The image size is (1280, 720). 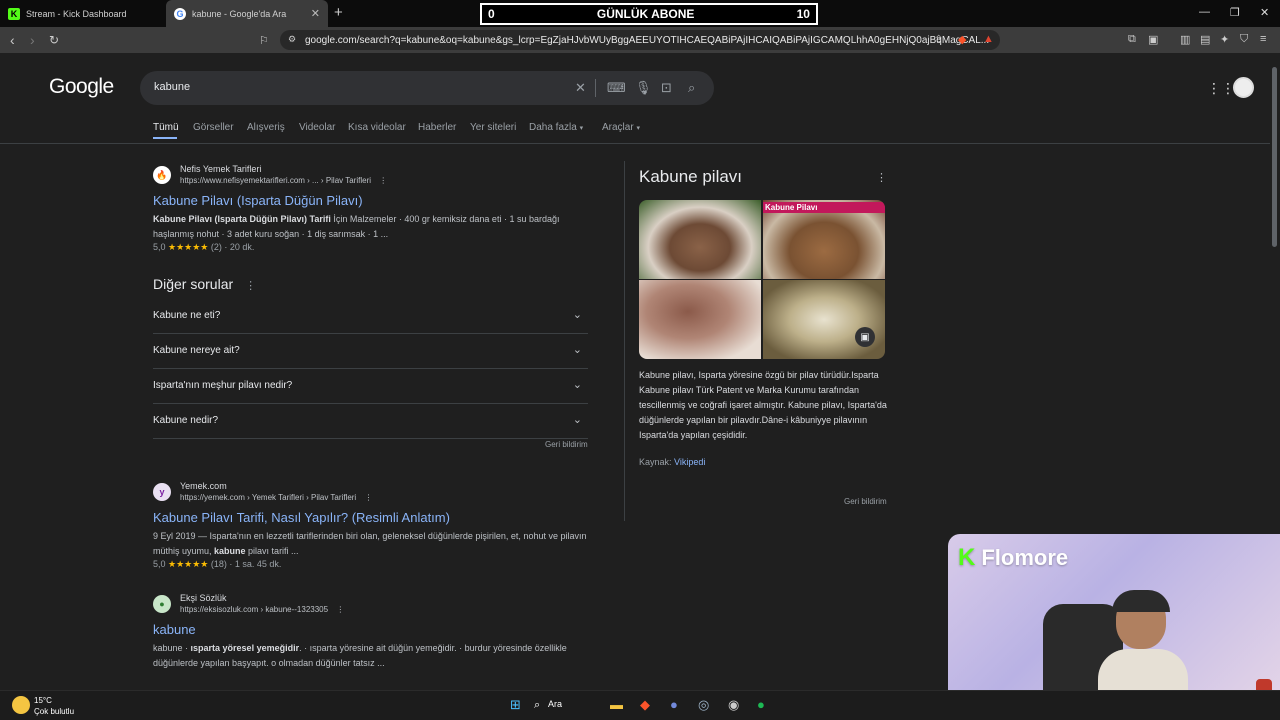 What do you see at coordinates (580, 88) in the screenshot?
I see `clear-icon: ✕` at bounding box center [580, 88].